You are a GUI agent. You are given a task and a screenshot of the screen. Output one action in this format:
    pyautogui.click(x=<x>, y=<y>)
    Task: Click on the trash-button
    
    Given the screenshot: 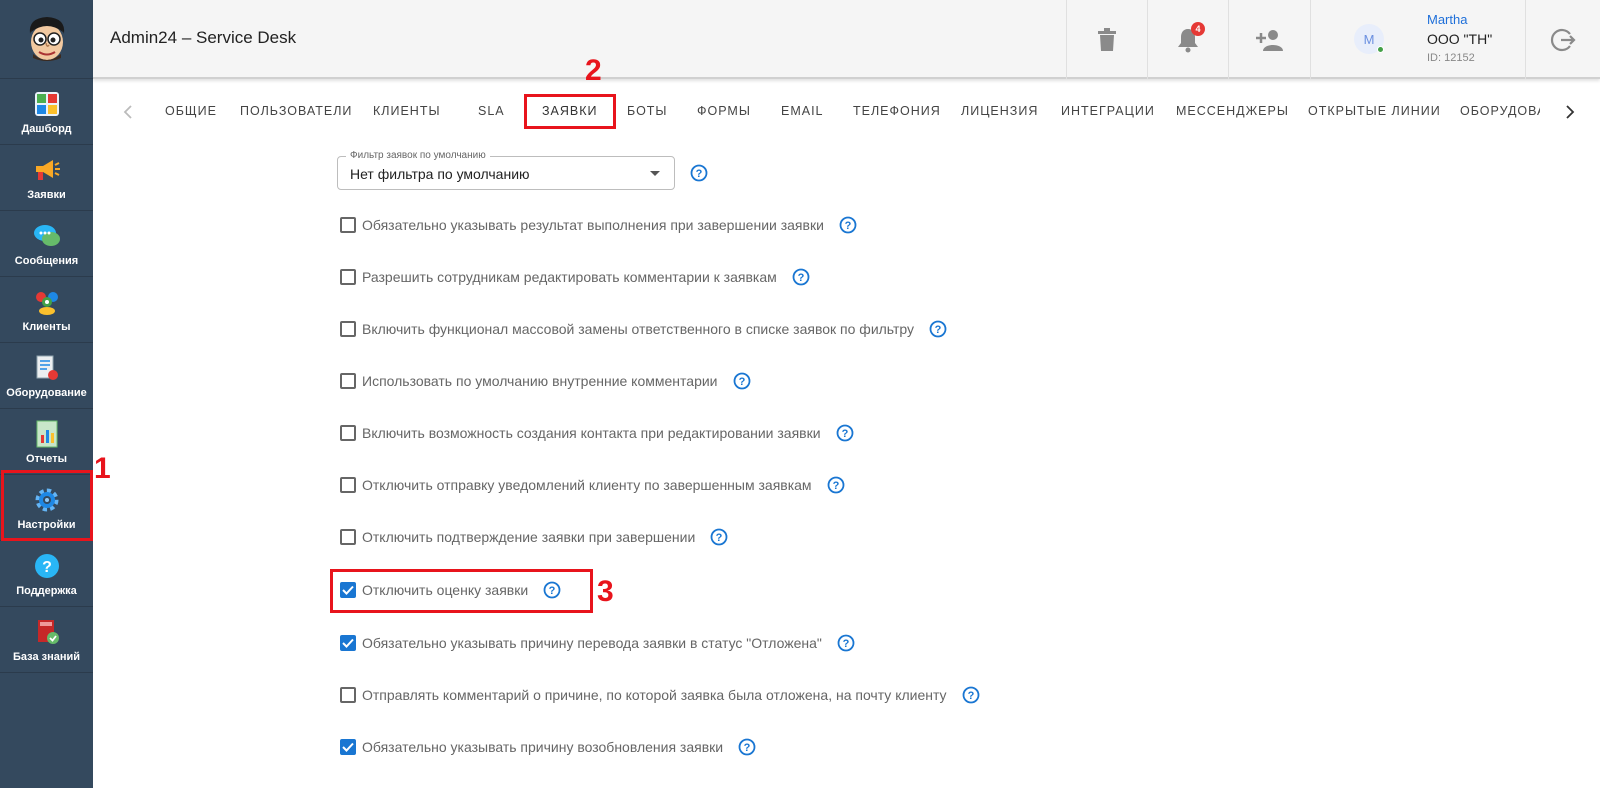 What is the action you would take?
    pyautogui.click(x=1106, y=39)
    